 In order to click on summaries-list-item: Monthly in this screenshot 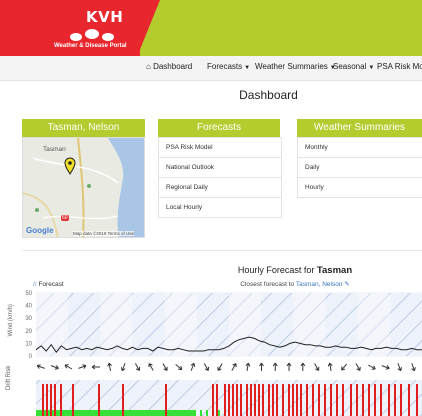, I will do `click(360, 147)`.